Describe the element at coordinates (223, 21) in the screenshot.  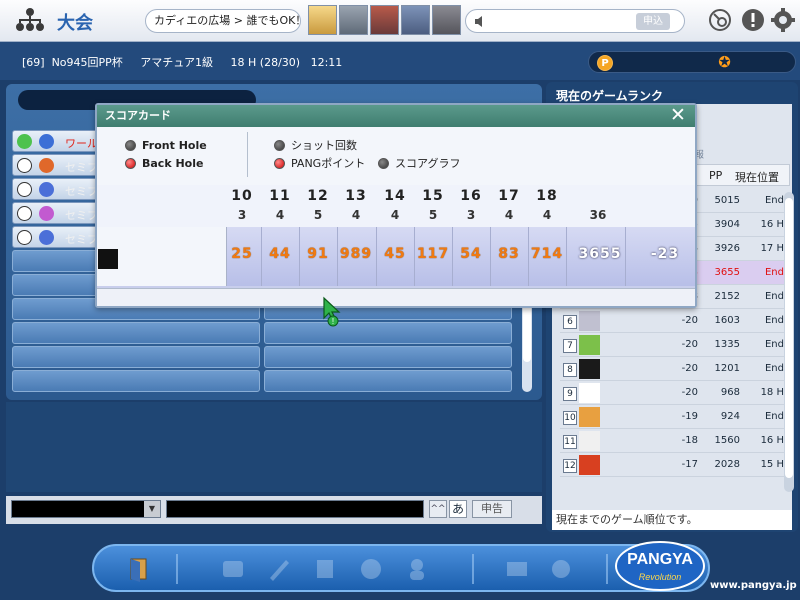
I see `channel-breadcrumb: カディエの広場 > 誰でもOK！2` at that location.